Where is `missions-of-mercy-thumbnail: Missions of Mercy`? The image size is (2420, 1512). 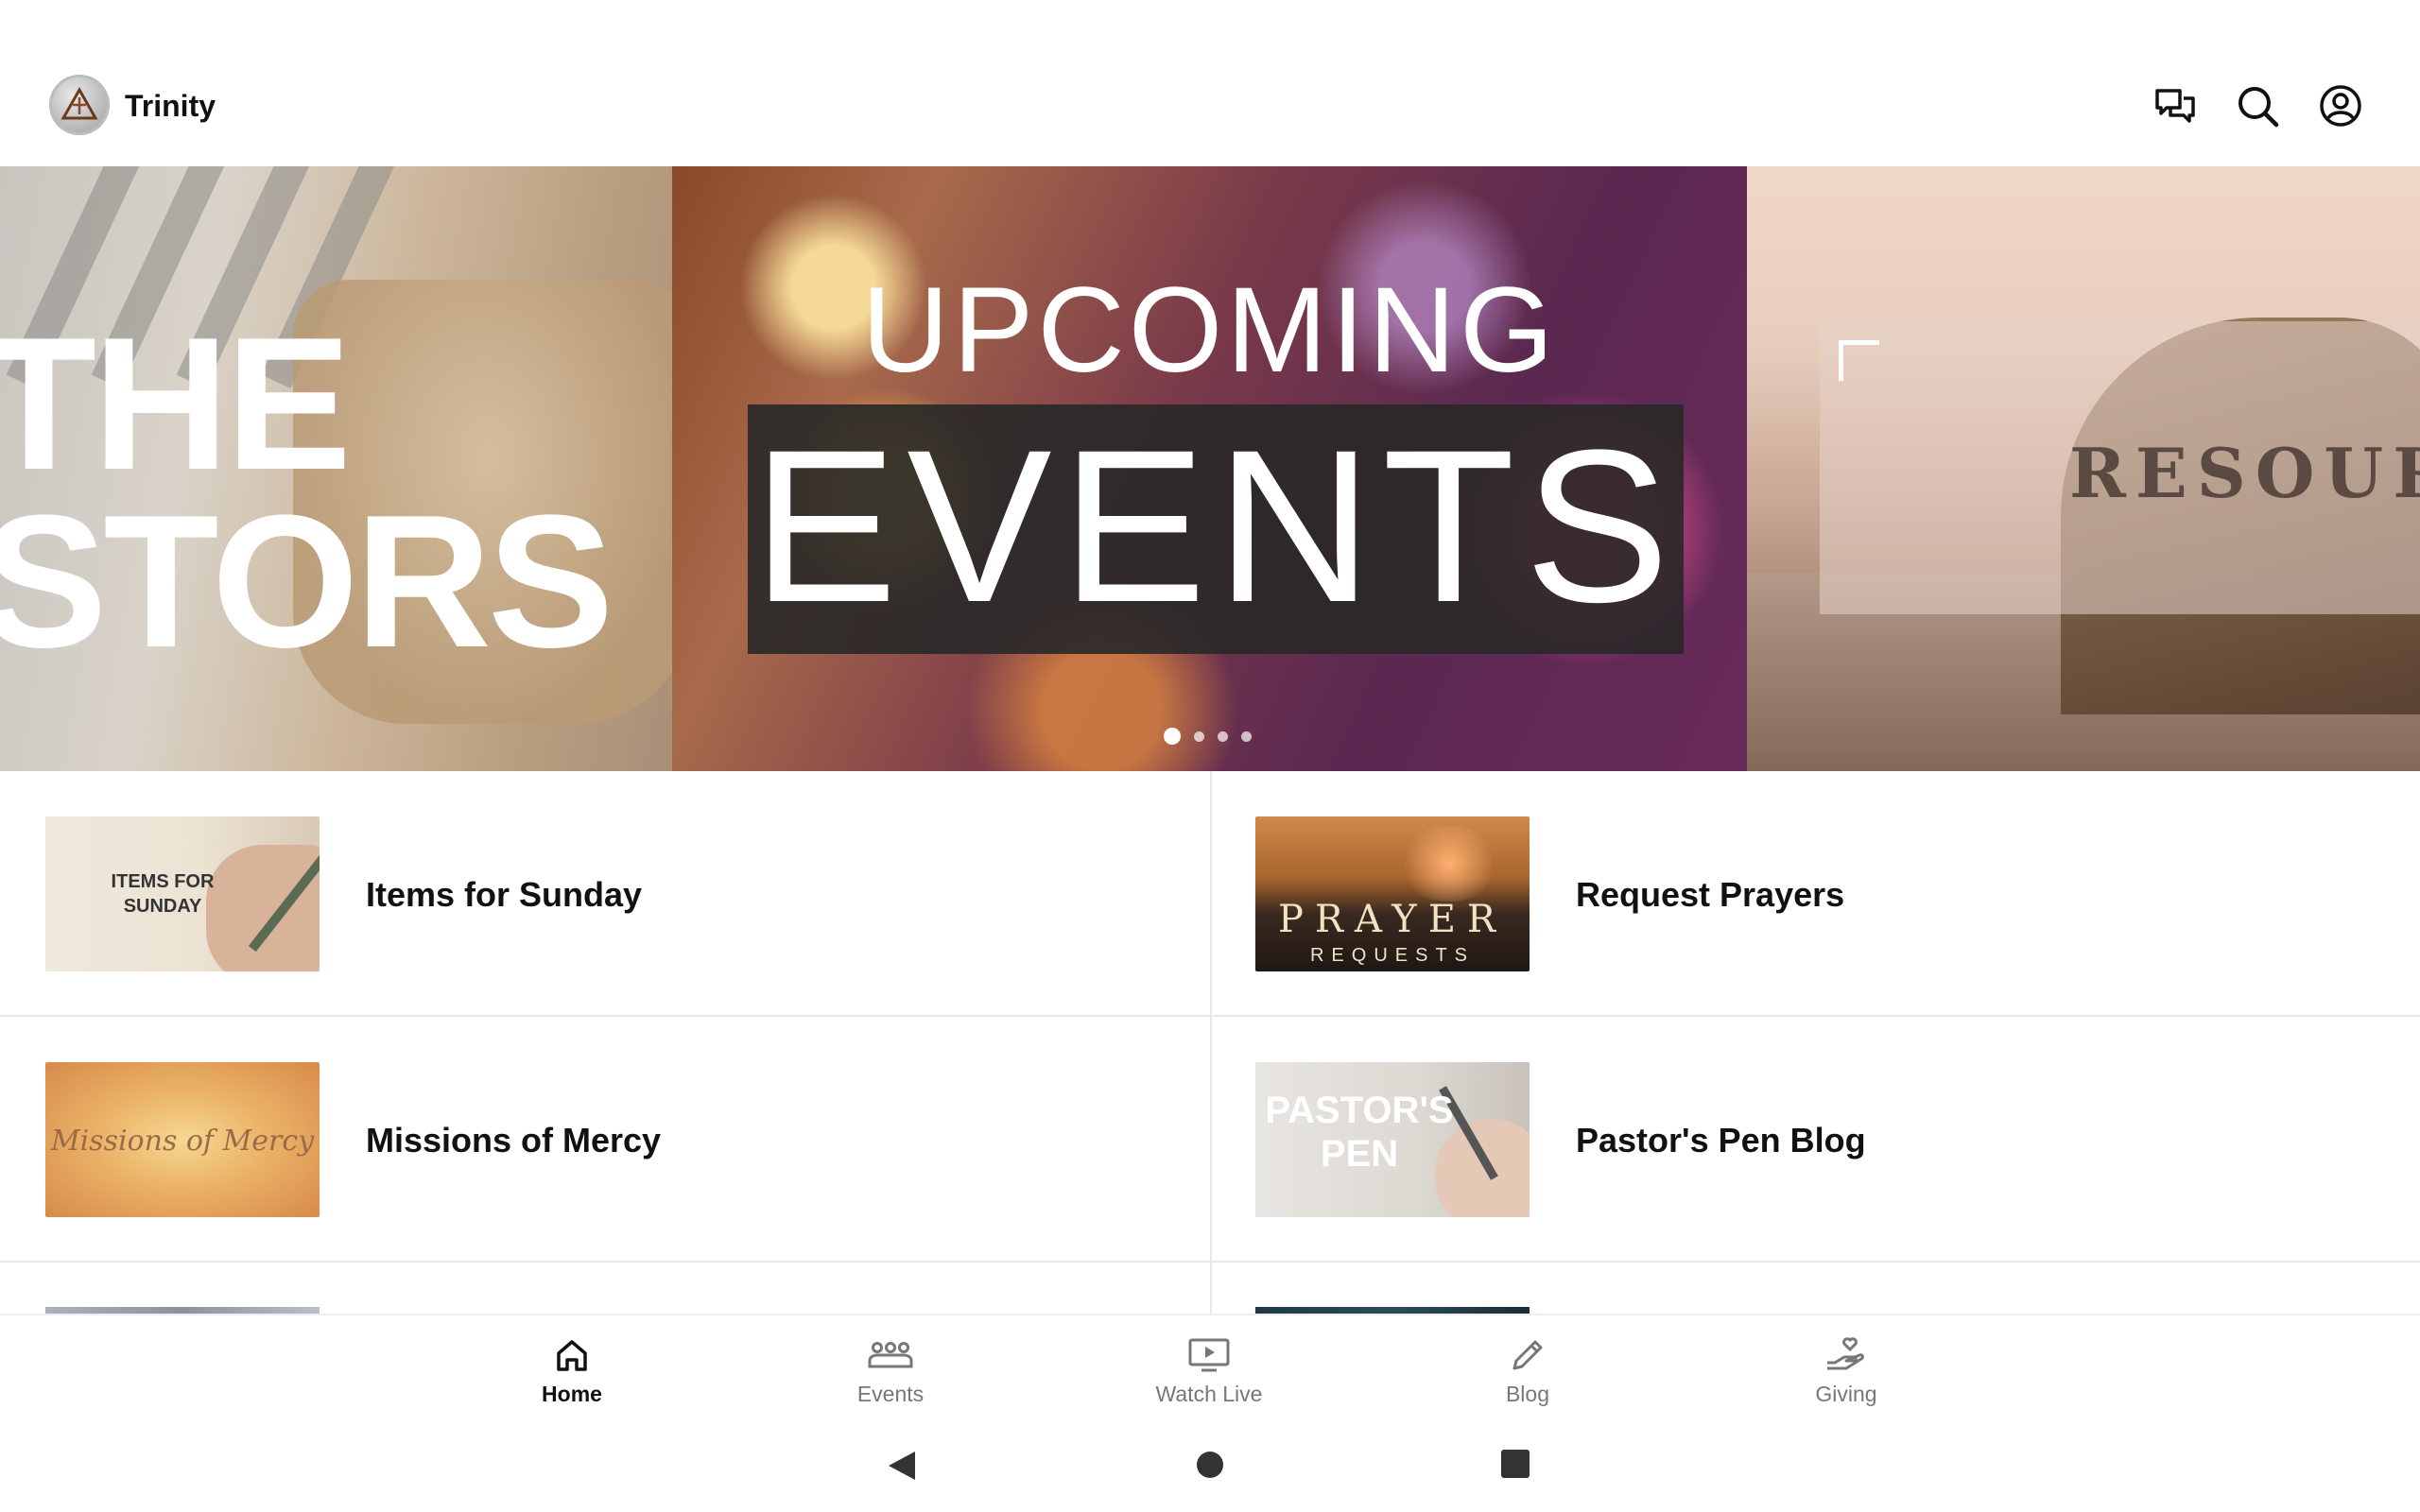 missions-of-mercy-thumbnail: Missions of Mercy is located at coordinates (182, 1139).